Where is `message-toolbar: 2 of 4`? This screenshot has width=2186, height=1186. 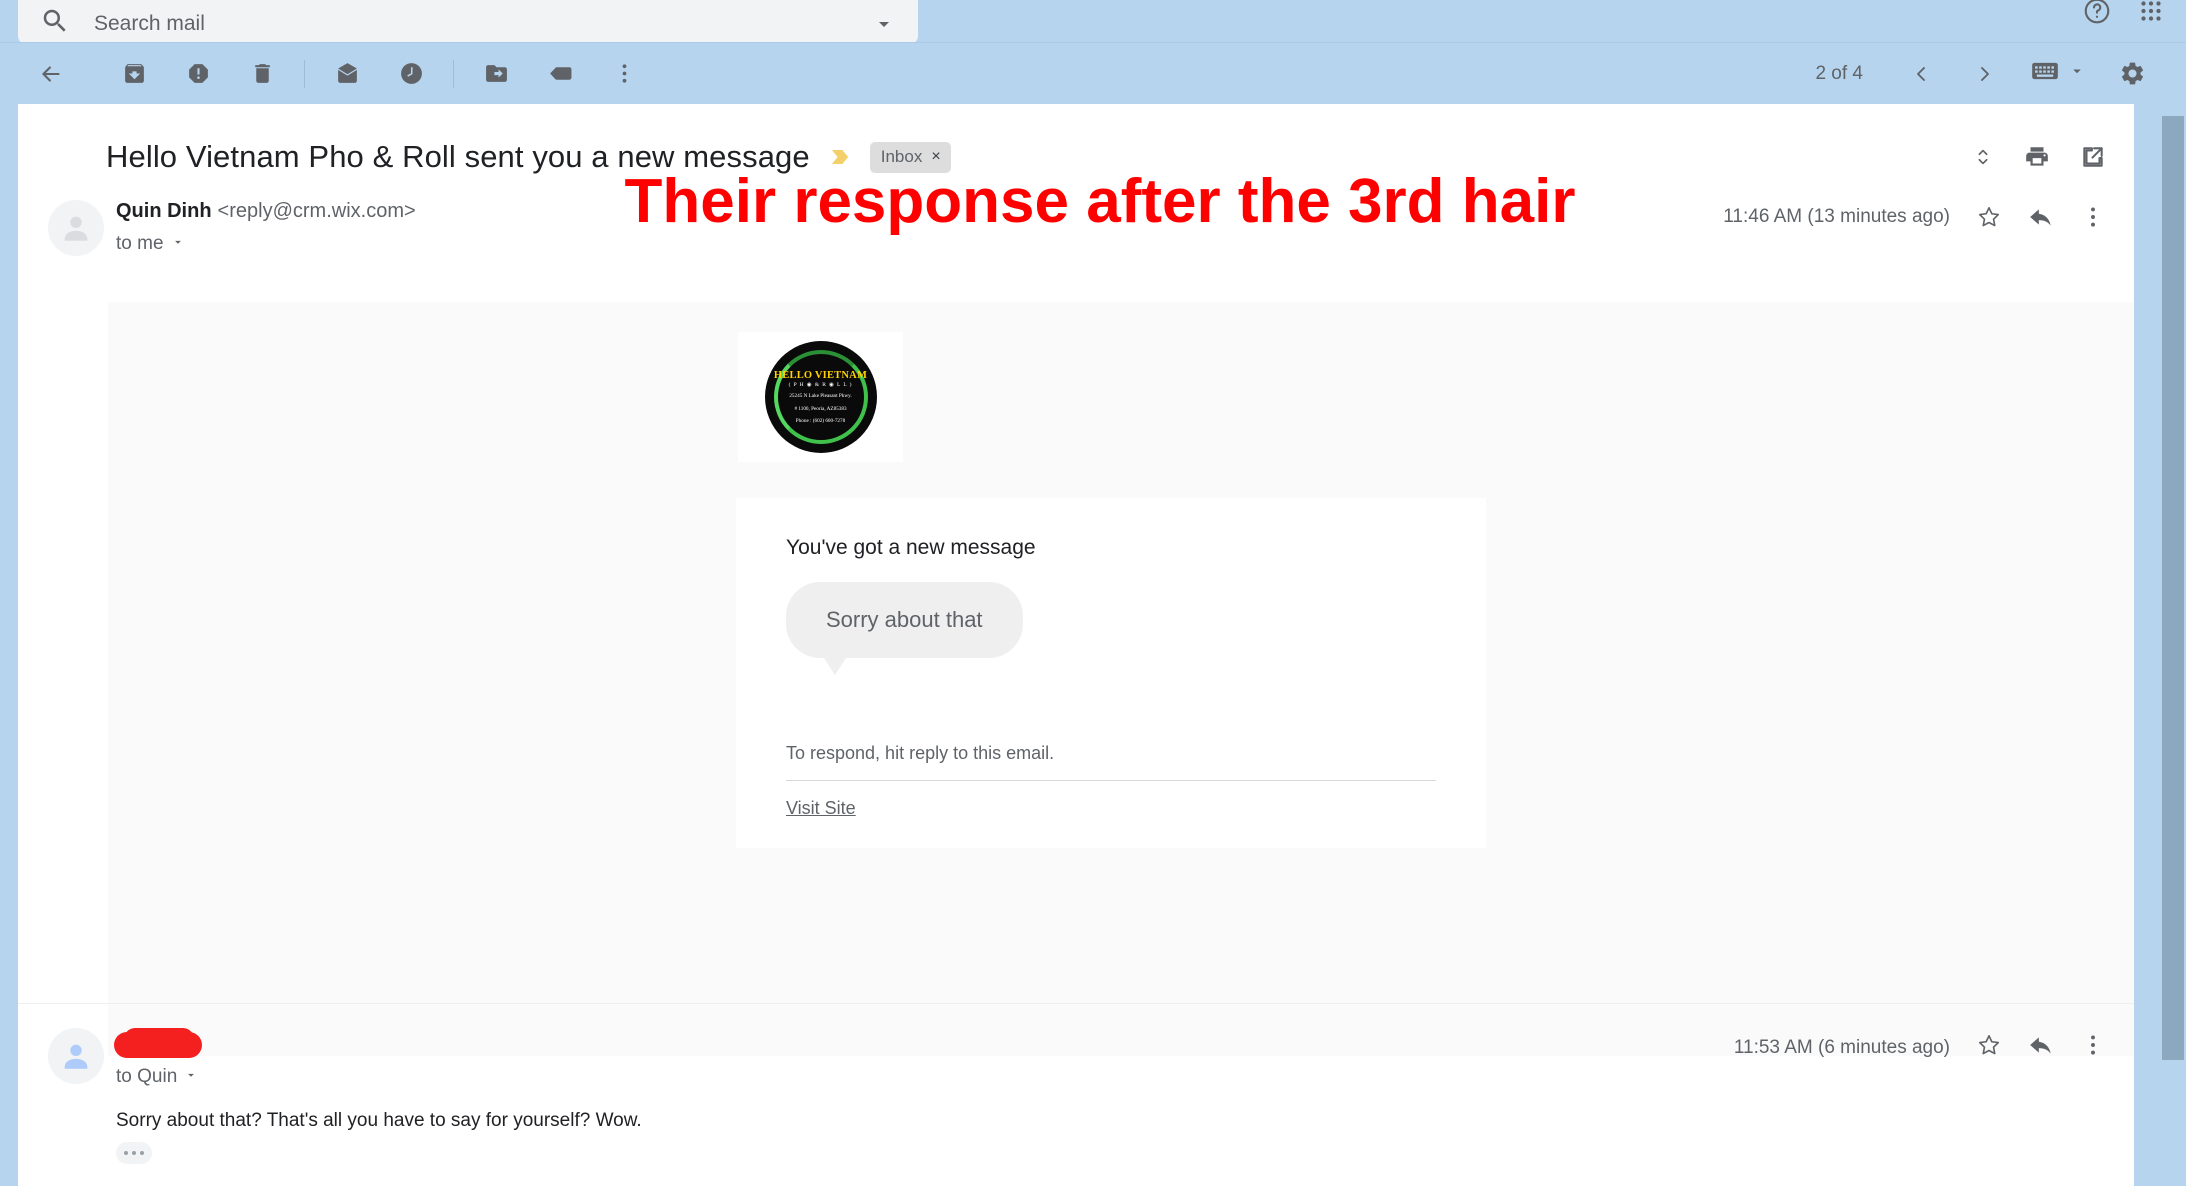 message-toolbar: 2 of 4 is located at coordinates (1093, 73).